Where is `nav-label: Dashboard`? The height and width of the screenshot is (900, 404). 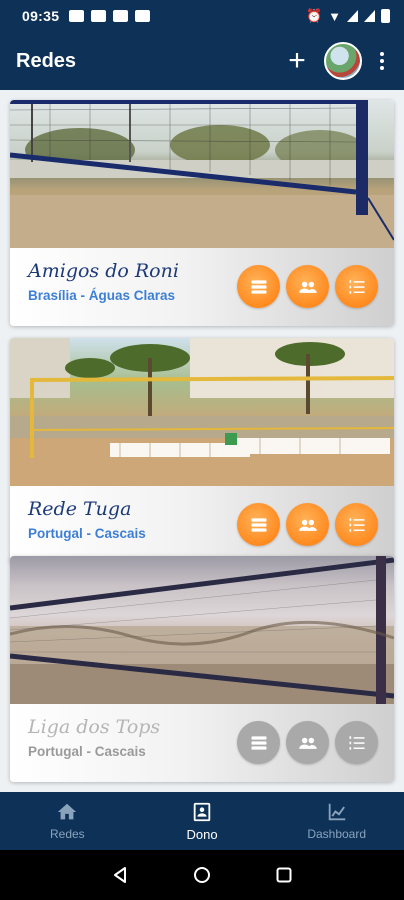 nav-label: Dashboard is located at coordinates (337, 834).